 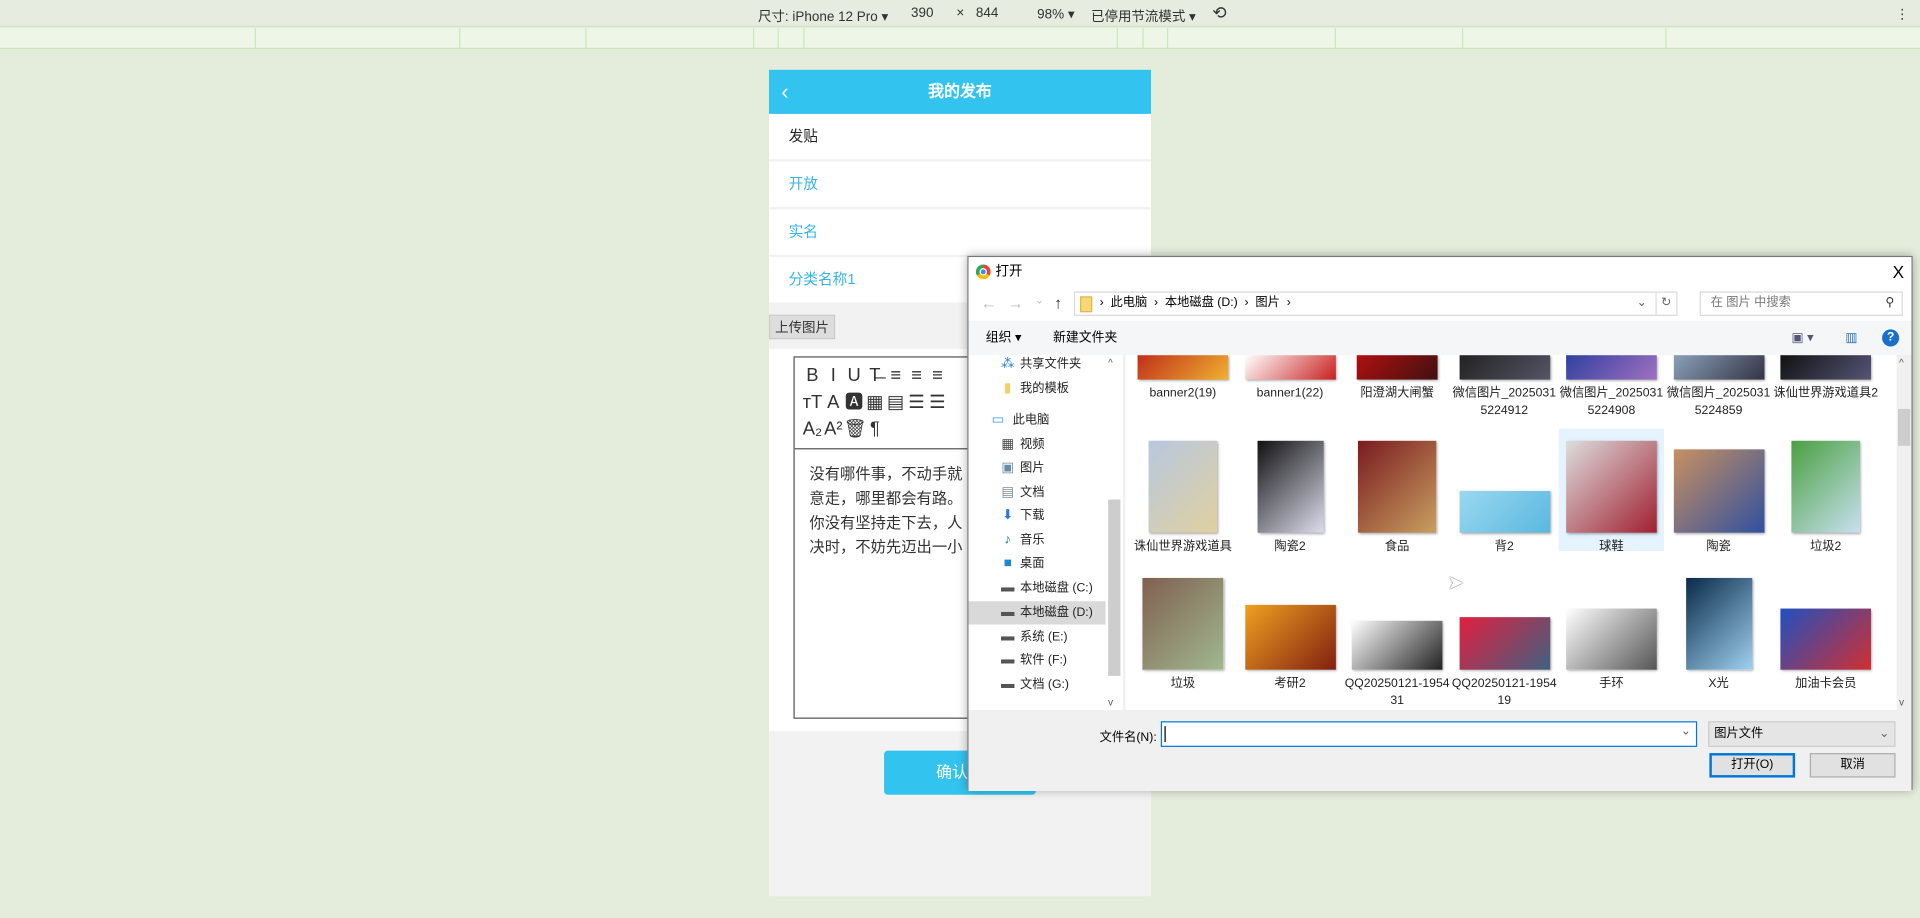 I want to click on file-item: 垃圾, so click(x=1182, y=634).